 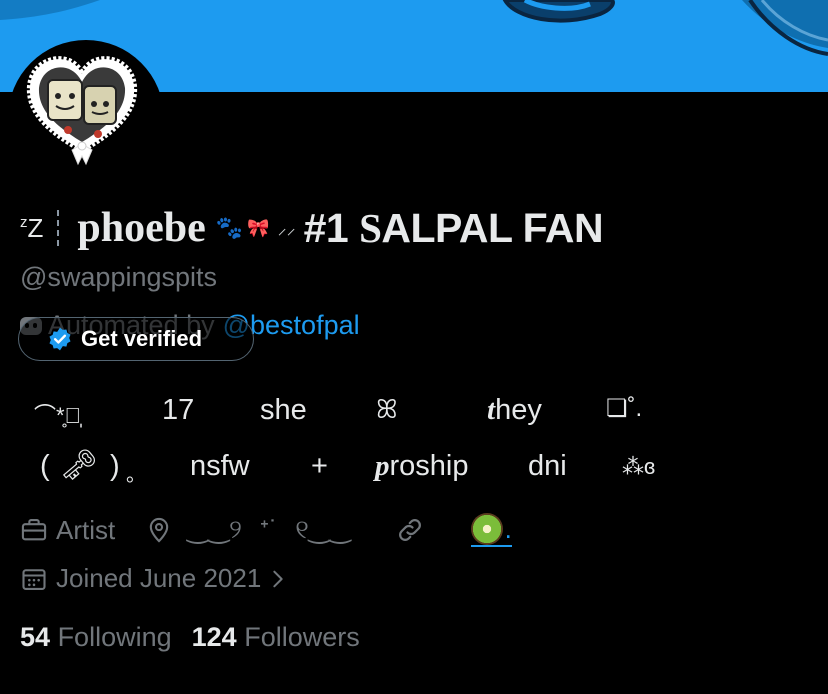 I want to click on bio-deco-mid: ꕤ, so click(x=387, y=409).